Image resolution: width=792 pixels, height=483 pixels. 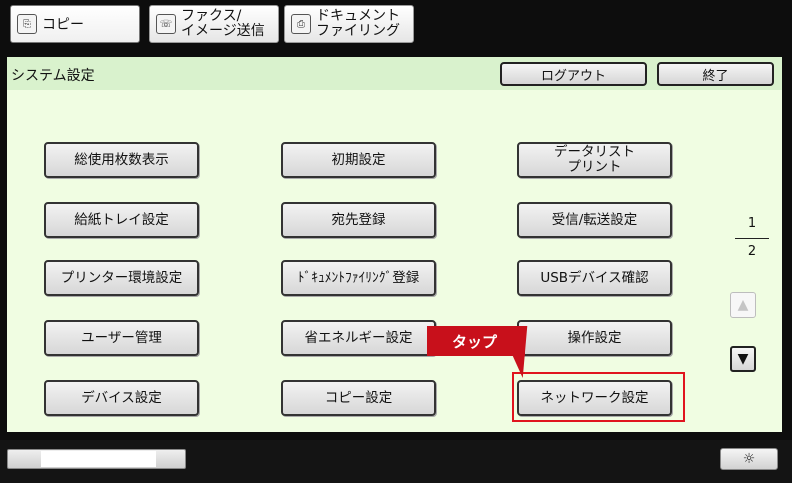 I want to click on exit-button: 終了, so click(x=715, y=74).